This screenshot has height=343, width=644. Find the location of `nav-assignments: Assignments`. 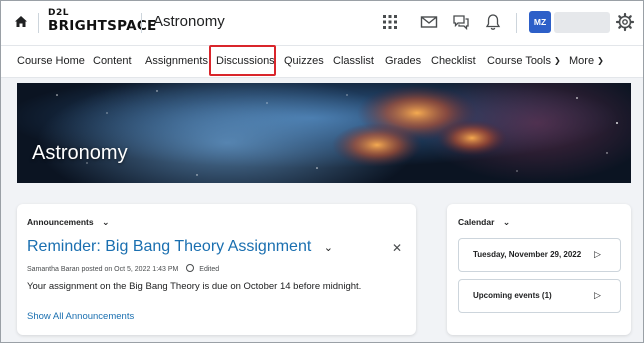

nav-assignments: Assignments is located at coordinates (176, 61).